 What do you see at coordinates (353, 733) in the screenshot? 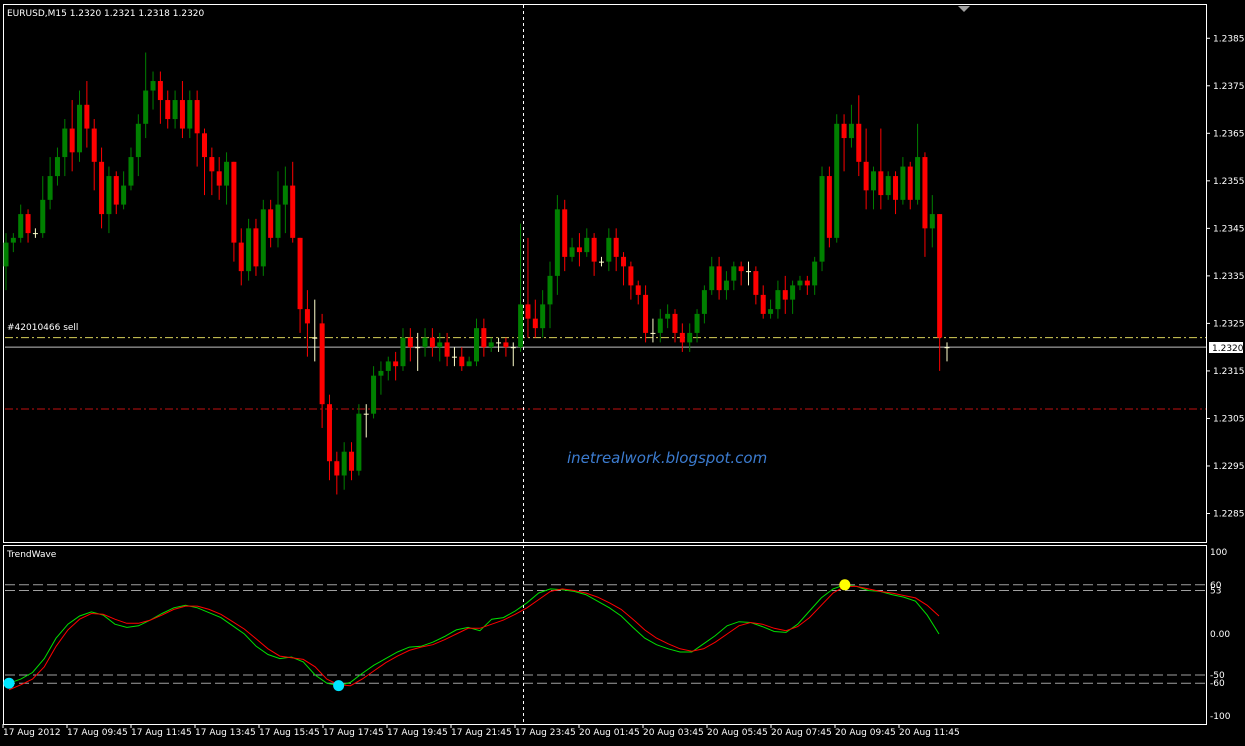
I see `time-axis-label: 17 Aug 17:45` at bounding box center [353, 733].